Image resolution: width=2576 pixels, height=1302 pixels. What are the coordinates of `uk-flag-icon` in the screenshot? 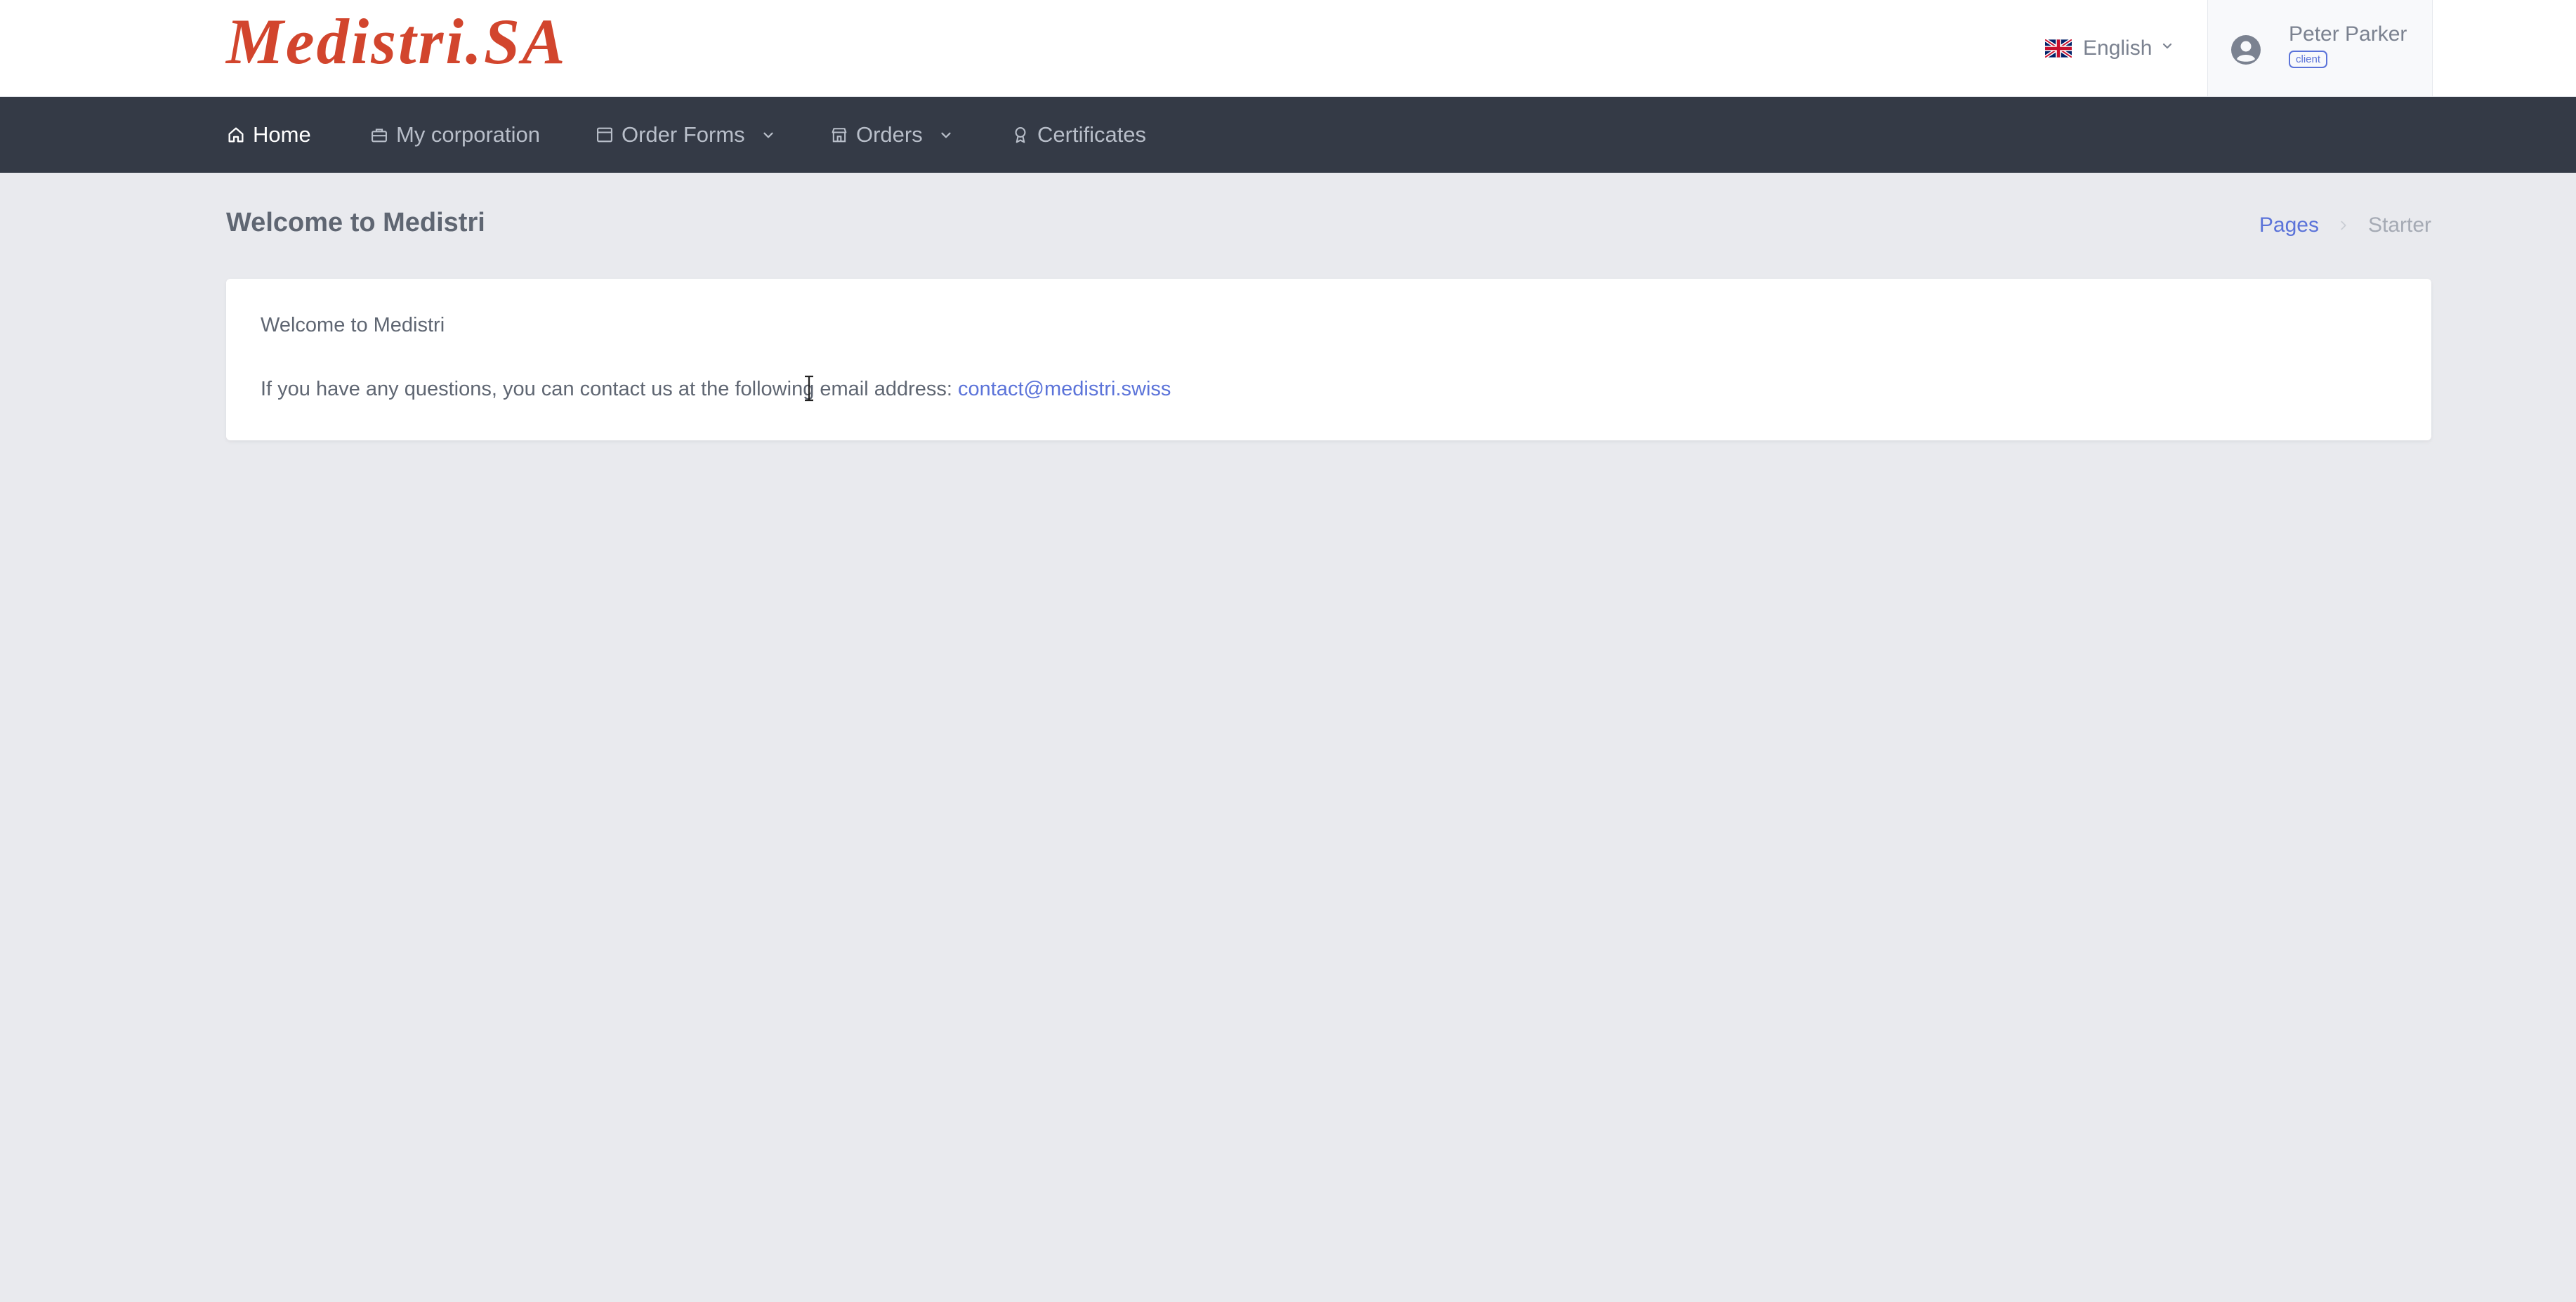 It's located at (2058, 48).